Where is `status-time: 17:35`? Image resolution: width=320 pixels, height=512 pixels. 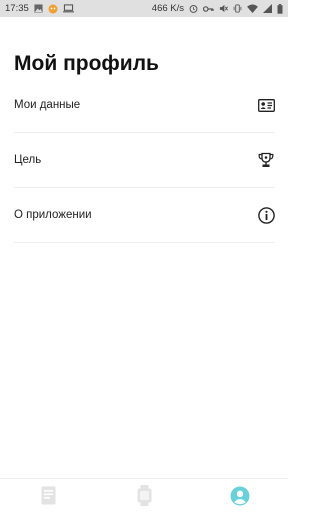 status-time: 17:35 is located at coordinates (17, 8).